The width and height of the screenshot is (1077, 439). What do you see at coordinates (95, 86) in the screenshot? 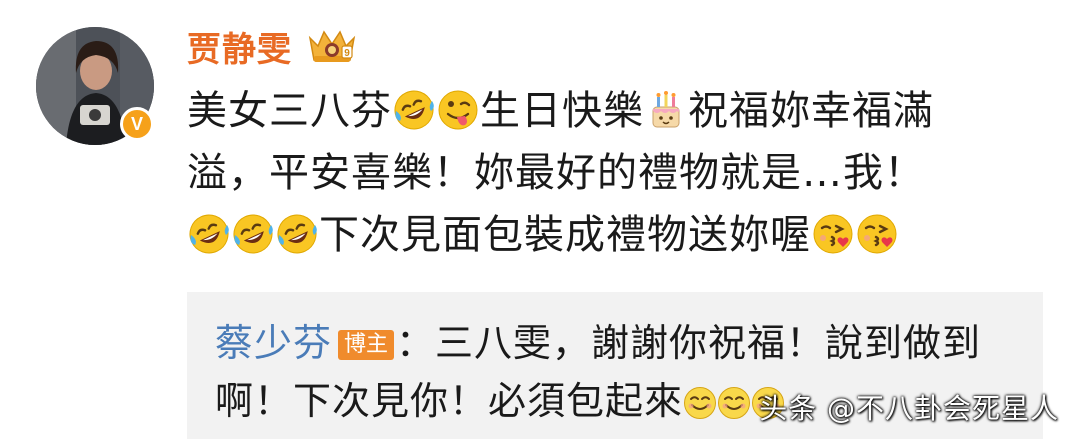
I see `avatar: V` at bounding box center [95, 86].